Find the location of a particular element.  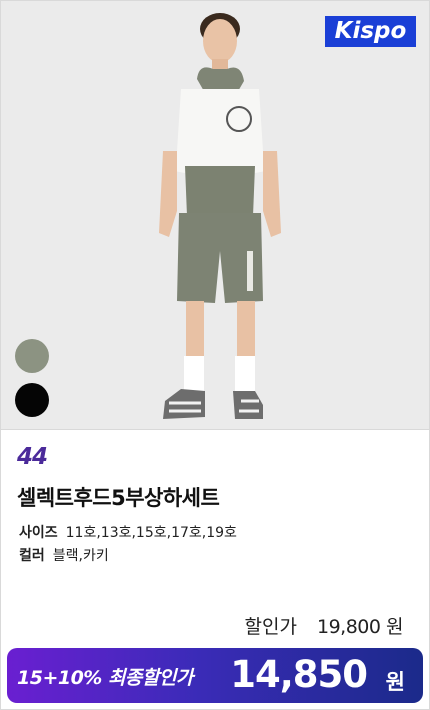

product-code: 44 is located at coordinates (32, 457).